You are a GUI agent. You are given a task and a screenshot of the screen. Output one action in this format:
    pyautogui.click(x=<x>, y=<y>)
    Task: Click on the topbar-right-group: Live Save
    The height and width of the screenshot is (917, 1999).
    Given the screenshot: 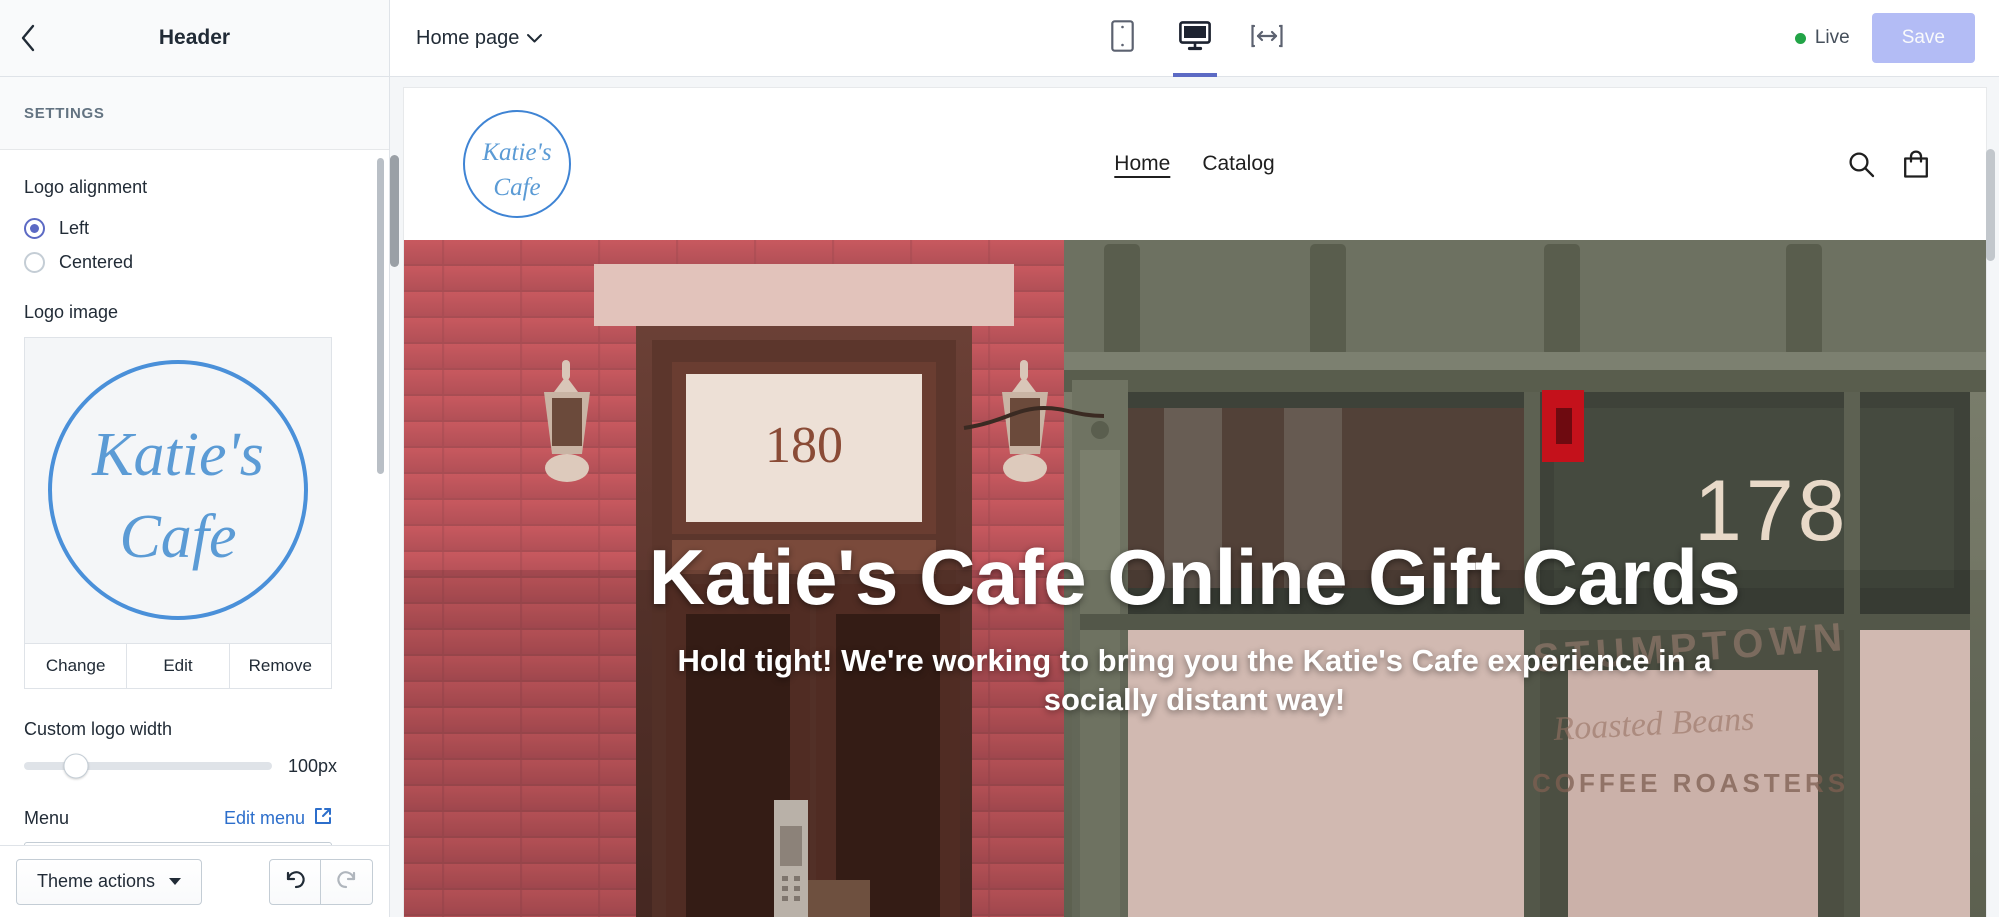 What is the action you would take?
    pyautogui.click(x=1896, y=38)
    